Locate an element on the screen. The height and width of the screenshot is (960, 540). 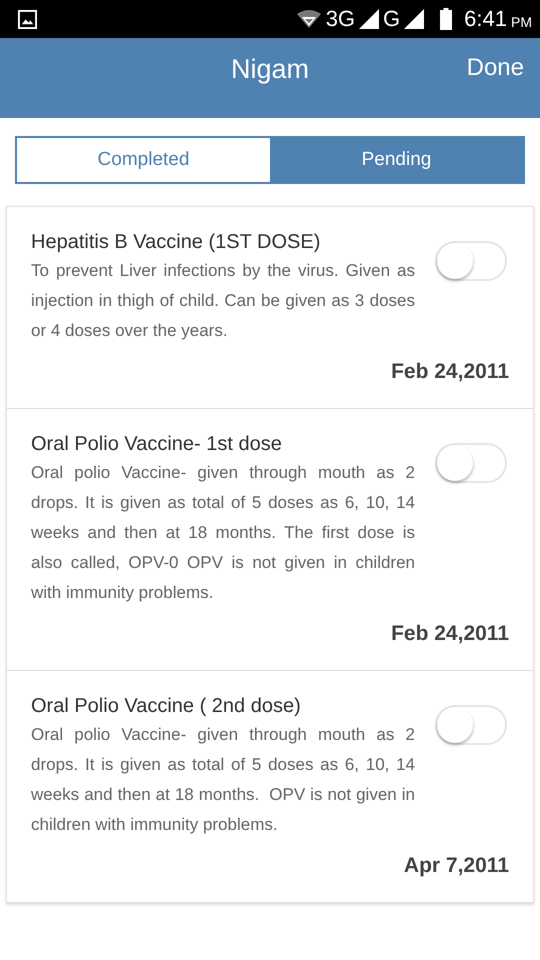
vaccine-name: Hepatitis B Vaccine (1ST DOSE) is located at coordinates (176, 242).